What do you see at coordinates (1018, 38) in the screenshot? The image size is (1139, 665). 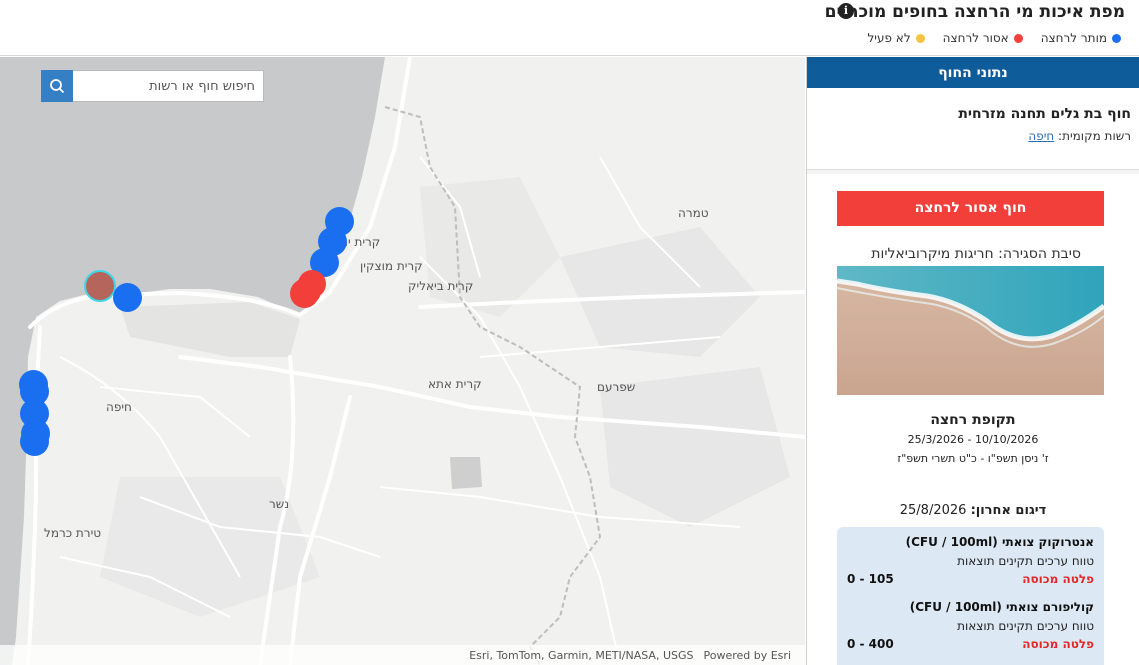 I see `forbidden-dot-icon` at bounding box center [1018, 38].